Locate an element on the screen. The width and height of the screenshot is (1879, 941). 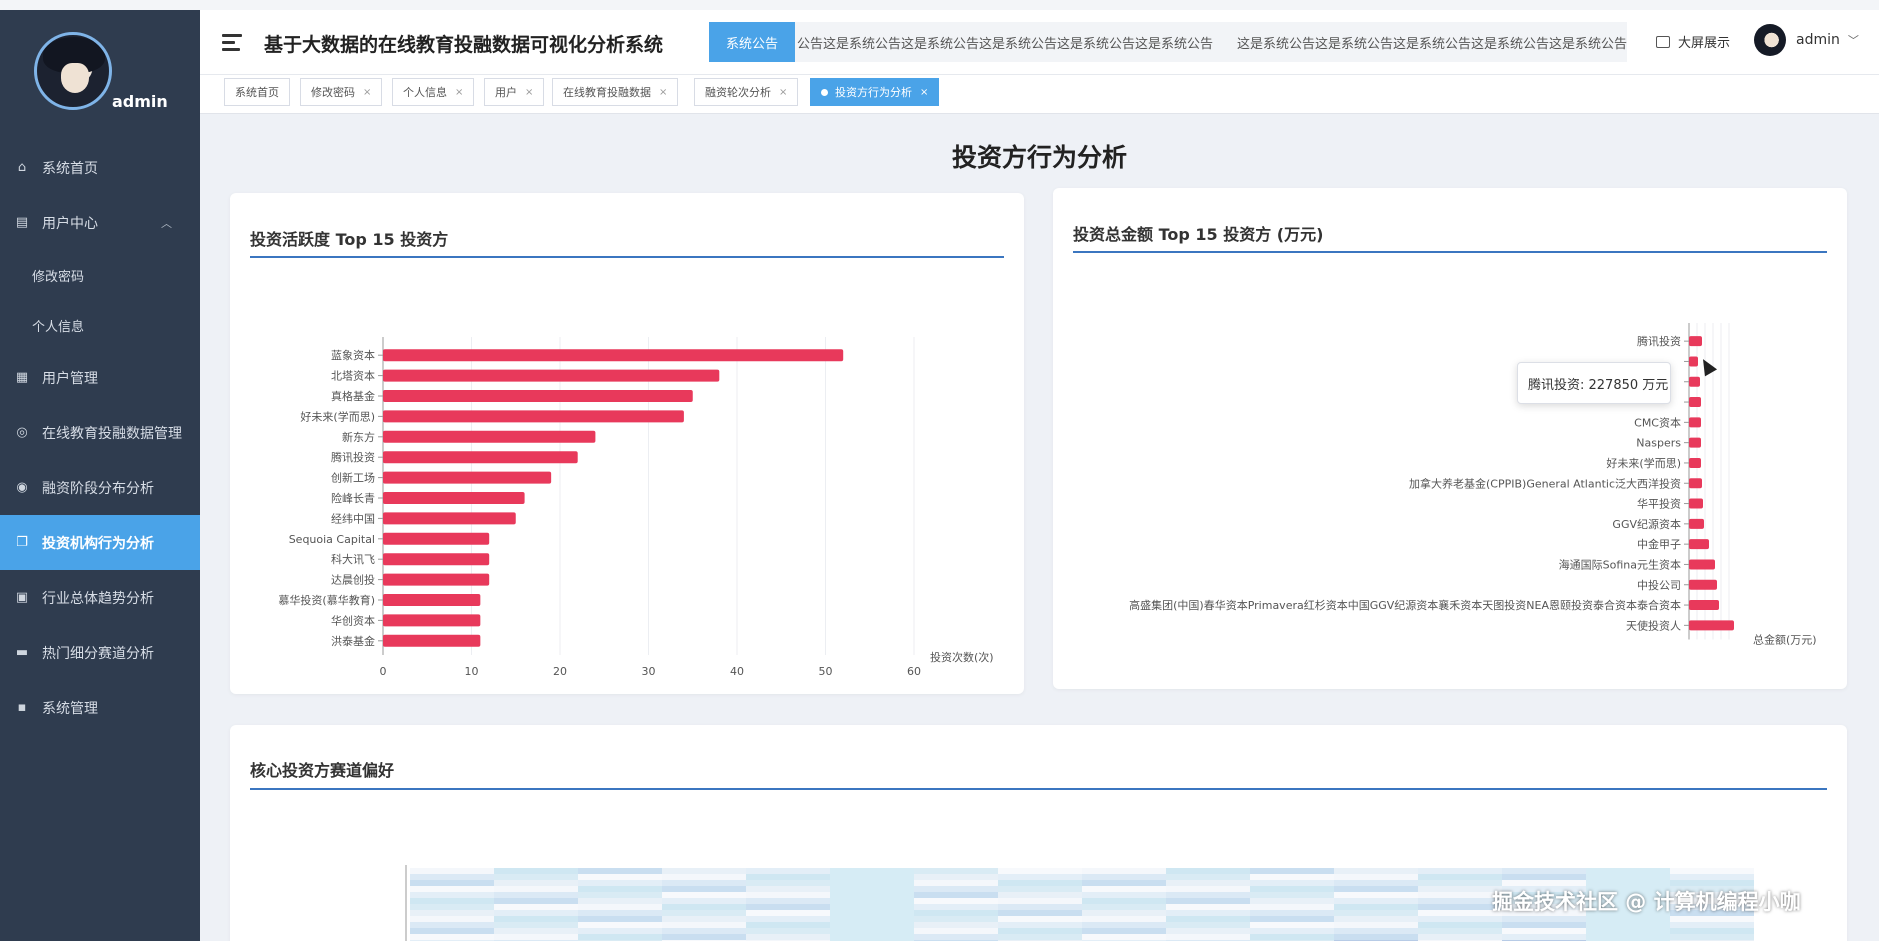
menu-toggle-icon is located at coordinates (232, 42).